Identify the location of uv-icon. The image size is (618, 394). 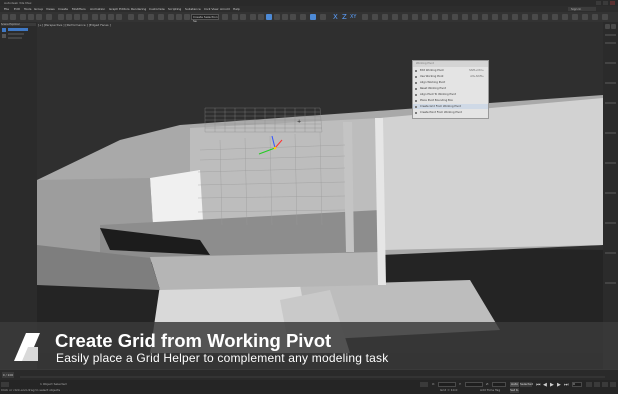
(495, 17).